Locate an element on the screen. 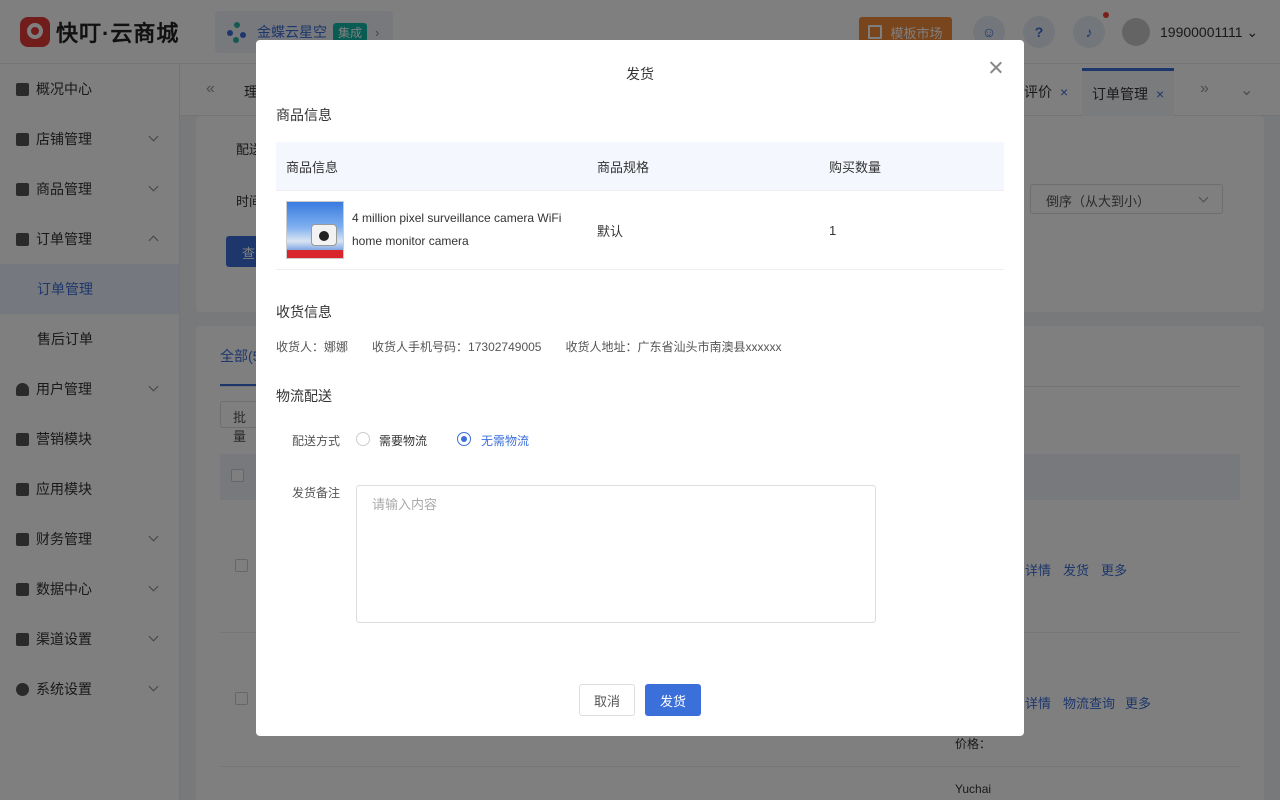 Image resolution: width=1280 pixels, height=800 pixels. logistics-section-title: 物流配送 is located at coordinates (304, 396).